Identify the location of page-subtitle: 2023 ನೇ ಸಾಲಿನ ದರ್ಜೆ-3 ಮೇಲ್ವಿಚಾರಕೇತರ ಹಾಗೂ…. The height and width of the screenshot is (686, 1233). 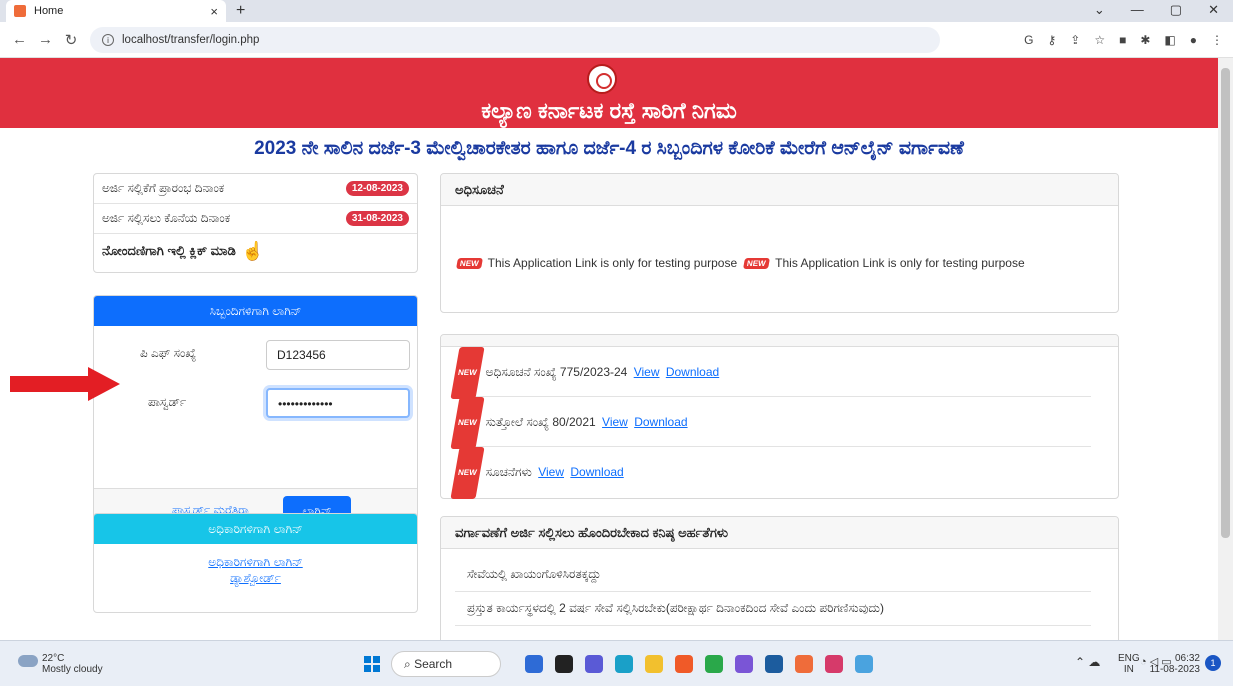
(609, 148).